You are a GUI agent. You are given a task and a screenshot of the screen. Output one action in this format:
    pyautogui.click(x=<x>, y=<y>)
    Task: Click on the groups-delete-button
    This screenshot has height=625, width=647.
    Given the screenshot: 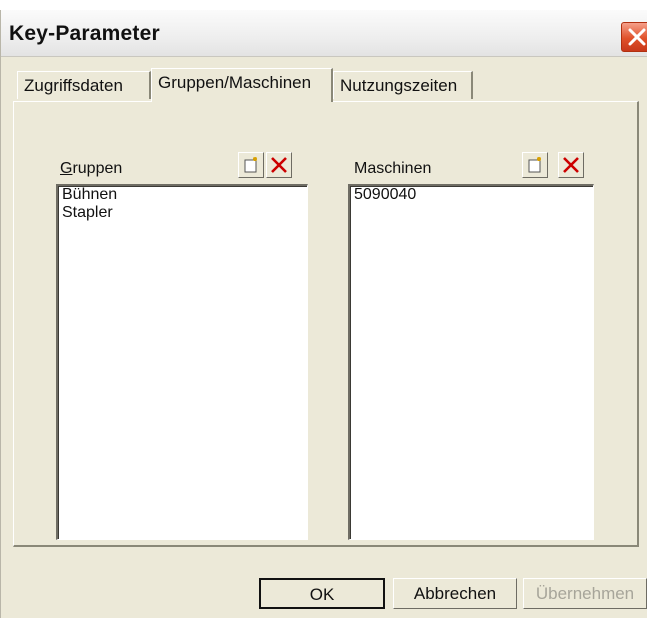 What is the action you would take?
    pyautogui.click(x=279, y=165)
    